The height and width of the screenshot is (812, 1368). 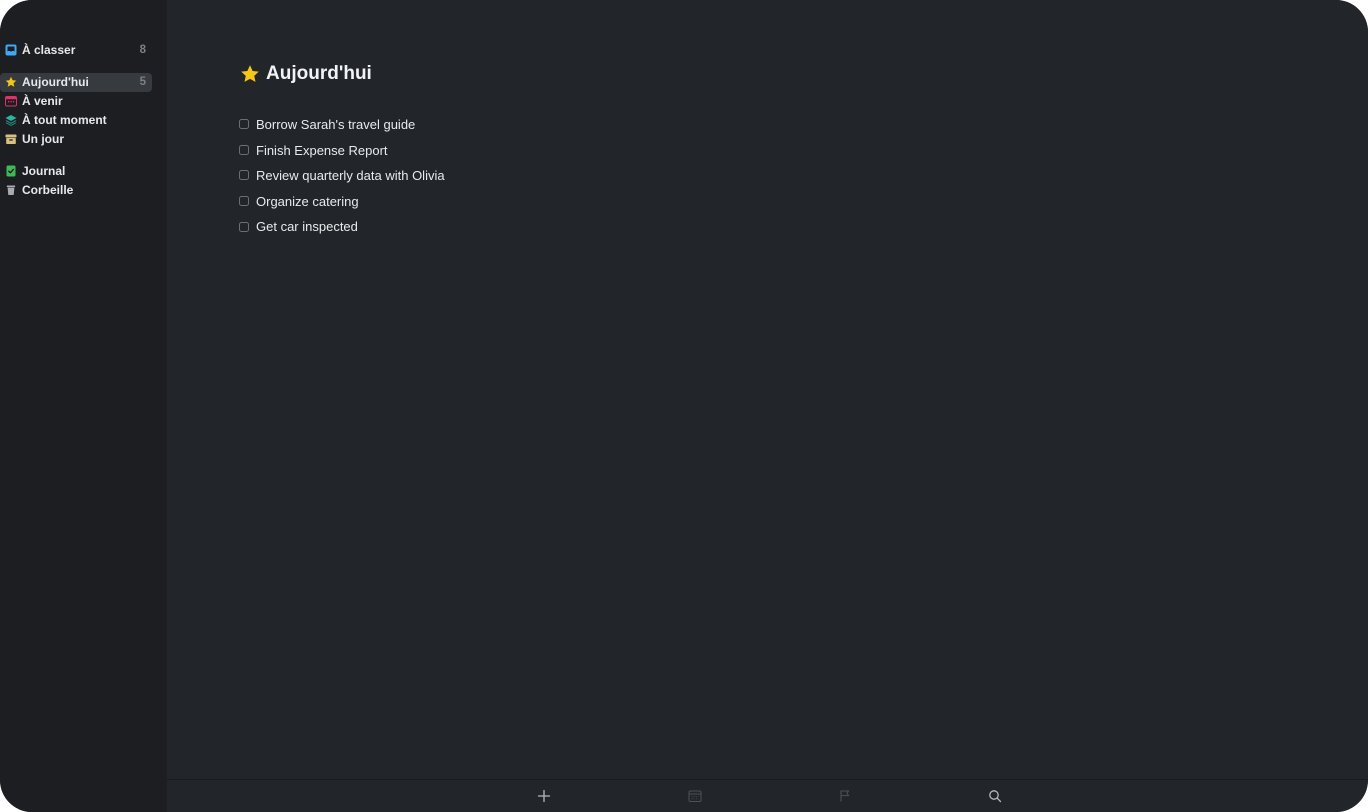 I want to click on flag-icon, so click(x=845, y=796).